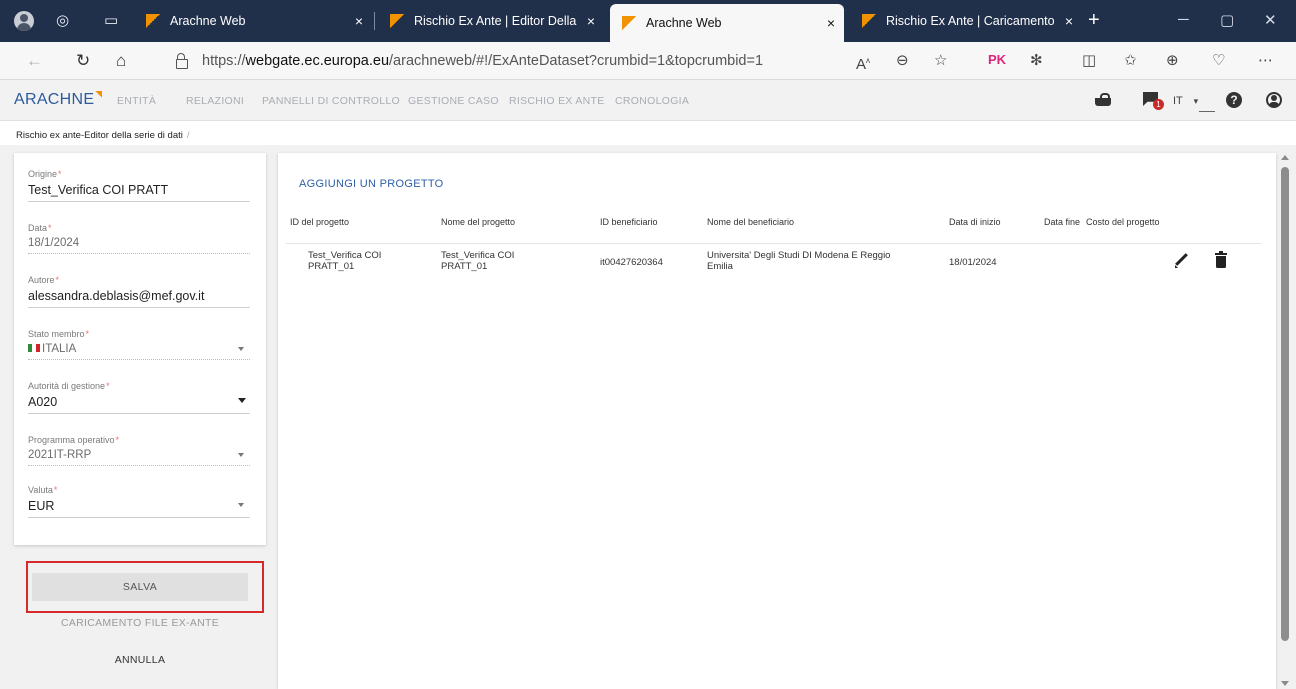 The height and width of the screenshot is (689, 1296). I want to click on zoom-icon: ⊖, so click(902, 61).